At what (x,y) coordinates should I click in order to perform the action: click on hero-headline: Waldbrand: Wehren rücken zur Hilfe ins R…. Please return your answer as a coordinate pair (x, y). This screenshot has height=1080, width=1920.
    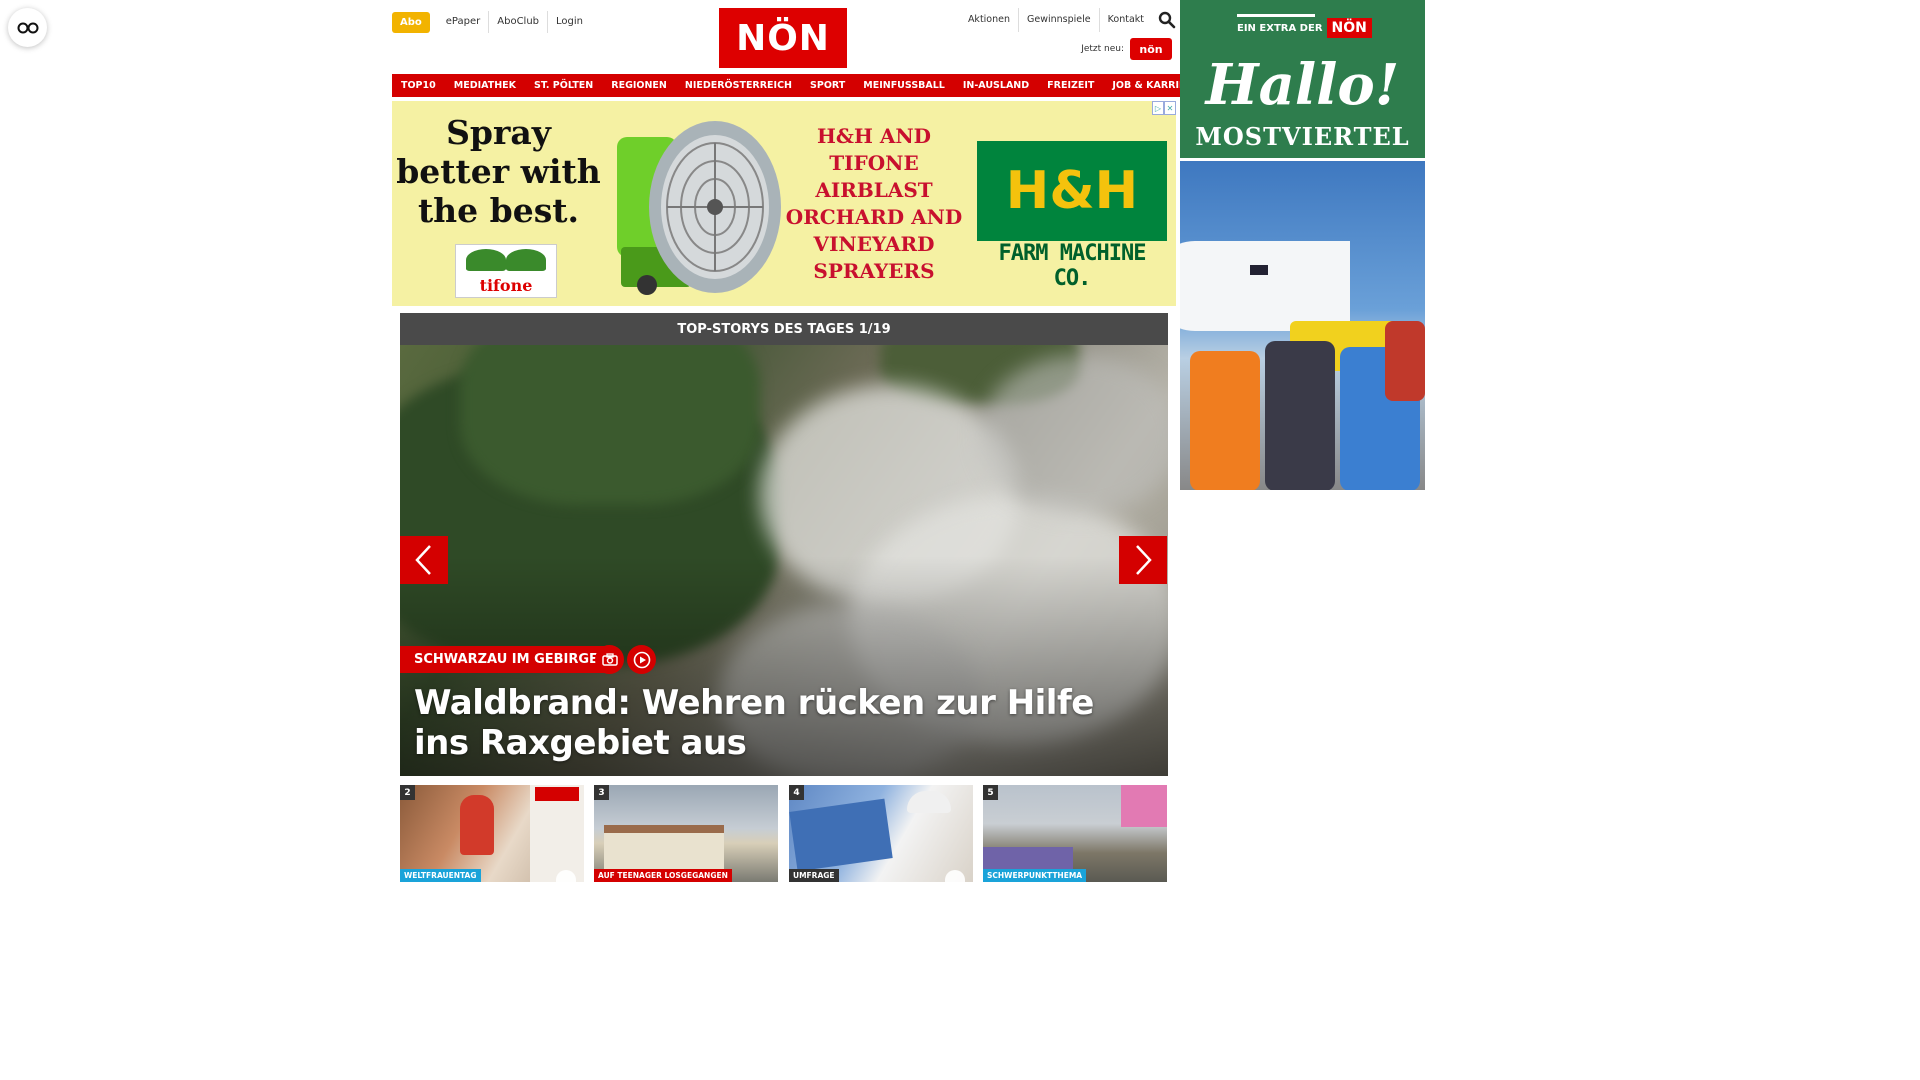
    Looking at the image, I should click on (784, 723).